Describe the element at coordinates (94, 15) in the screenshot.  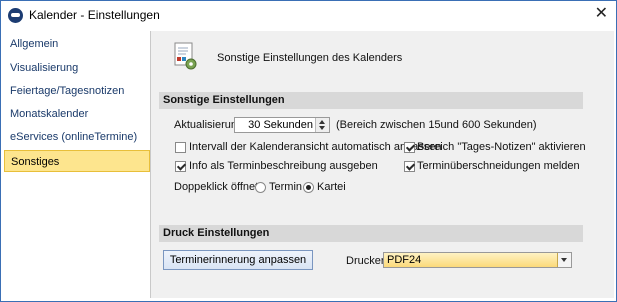
I see `window-title: Kalender - Einstellungen` at that location.